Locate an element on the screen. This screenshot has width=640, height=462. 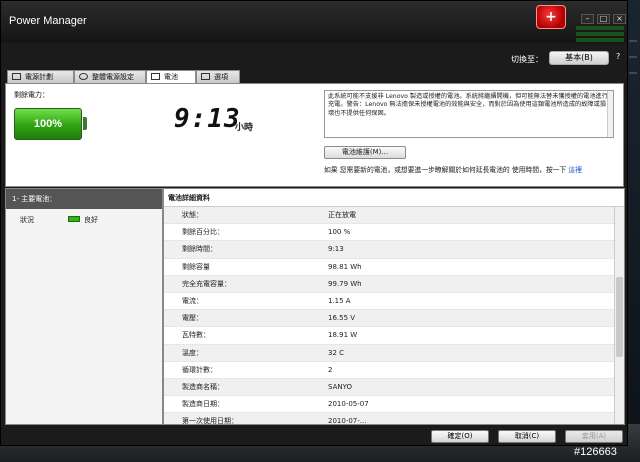
status-value: 良好 is located at coordinates (91, 220).